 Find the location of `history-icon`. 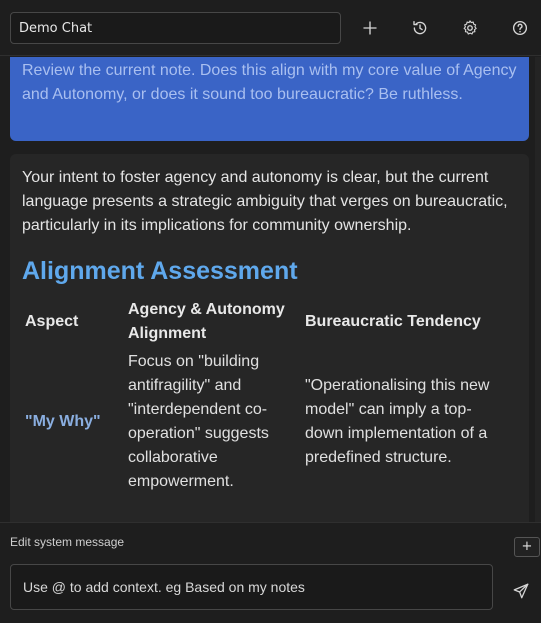

history-icon is located at coordinates (420, 27).